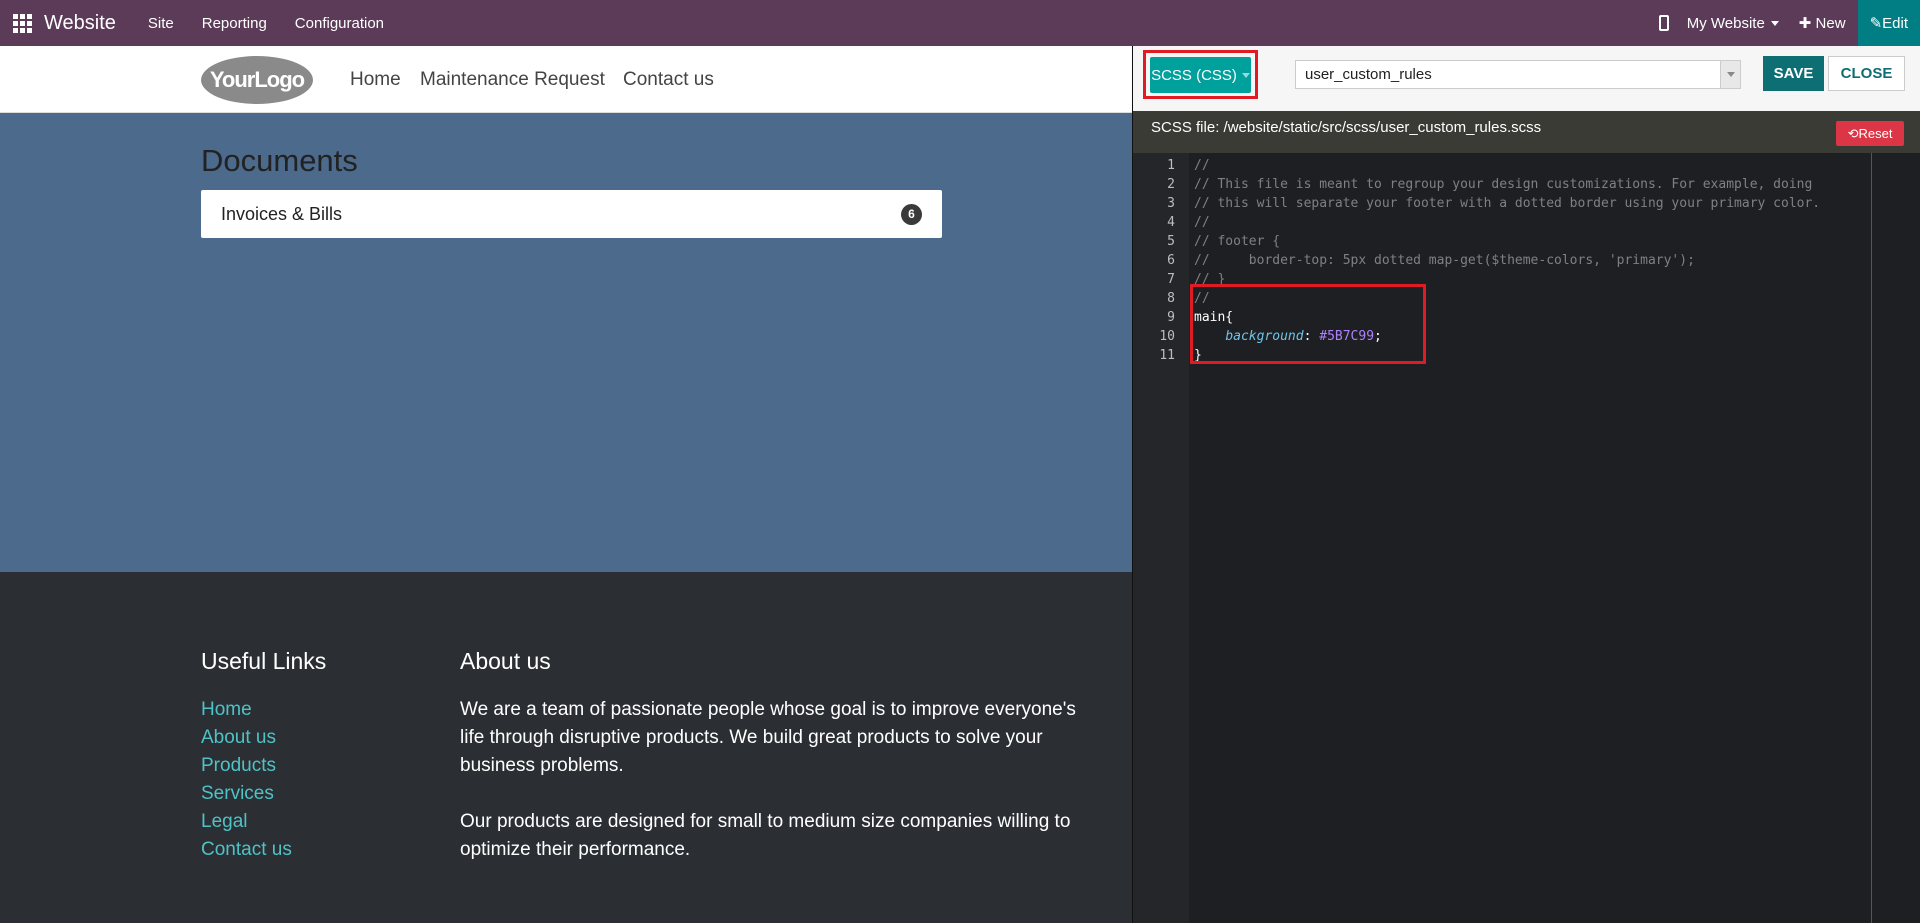 This screenshot has height=923, width=1920. Describe the element at coordinates (1171, 222) in the screenshot. I see `line-number: 4` at that location.